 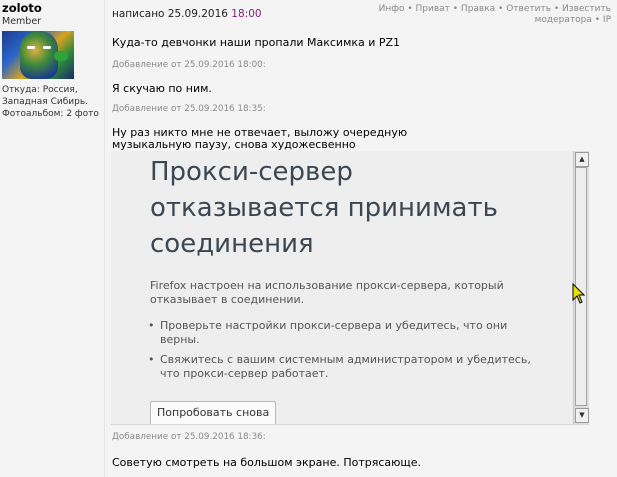 I want to click on user-photoalbum: Фотоальбом: 2 фото, so click(x=50, y=114).